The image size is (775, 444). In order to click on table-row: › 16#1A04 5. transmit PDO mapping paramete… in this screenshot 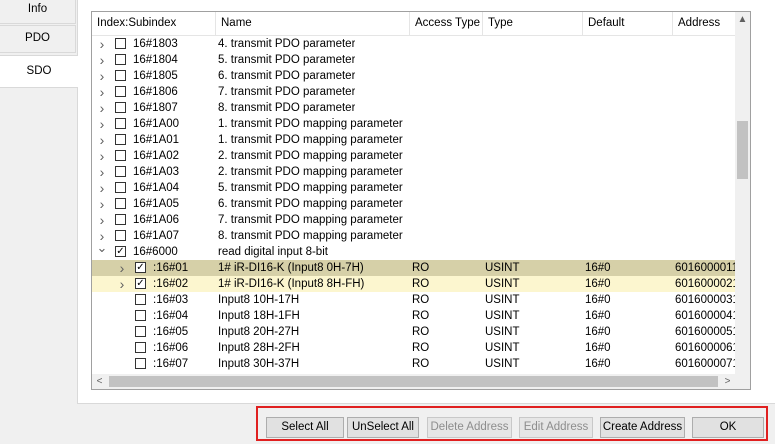, I will do `click(413, 188)`.